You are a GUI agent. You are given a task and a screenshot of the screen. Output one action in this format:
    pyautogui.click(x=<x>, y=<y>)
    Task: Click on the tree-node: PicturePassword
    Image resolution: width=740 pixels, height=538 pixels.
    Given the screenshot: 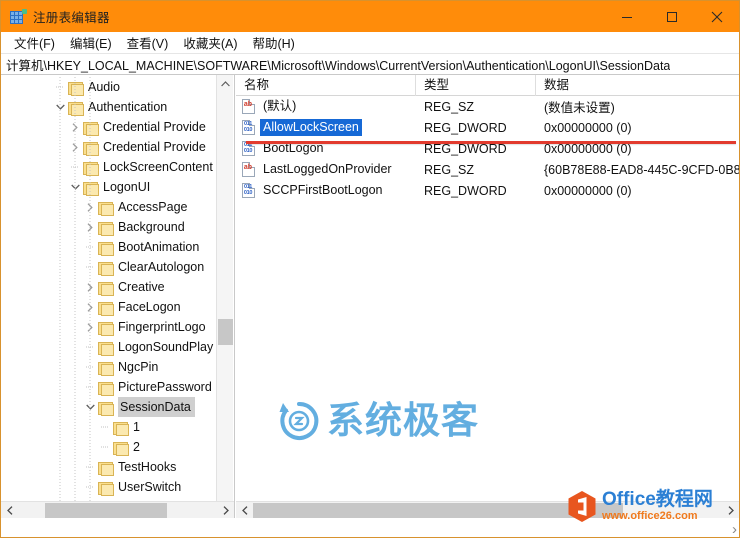 What is the action you would take?
    pyautogui.click(x=109, y=387)
    